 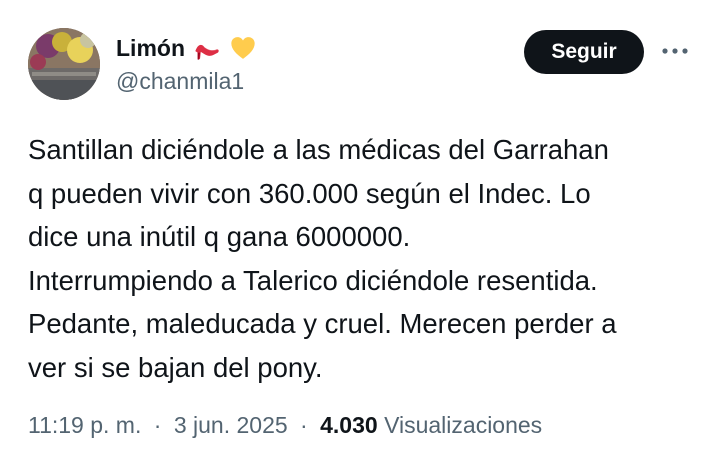 What do you see at coordinates (349, 425) in the screenshot?
I see `views-count: 4.030` at bounding box center [349, 425].